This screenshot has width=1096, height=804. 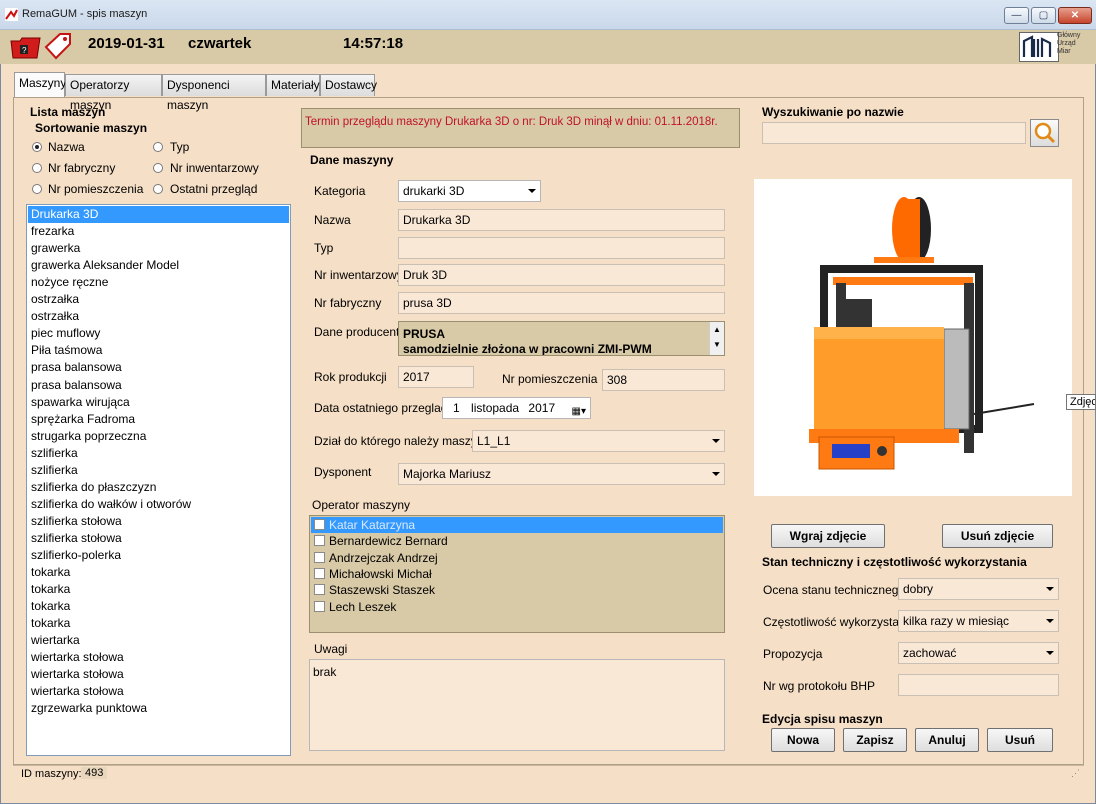 I want to click on upload-photo-button: Wgraj zdjęcie, so click(x=828, y=536).